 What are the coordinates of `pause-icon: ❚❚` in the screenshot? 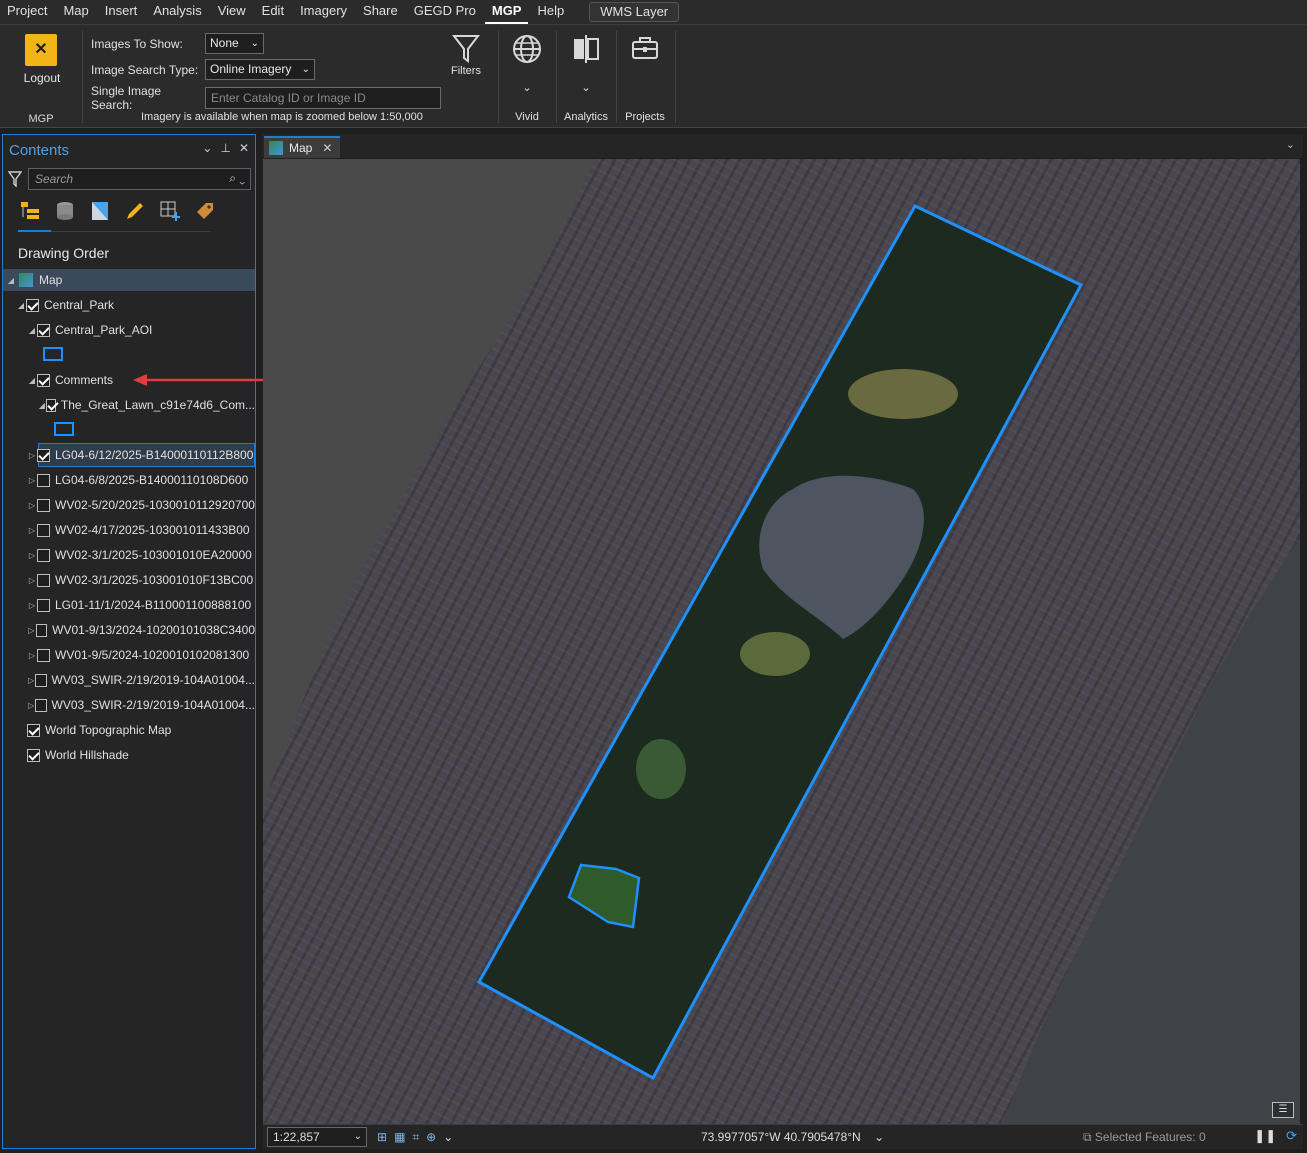 It's located at (1265, 1136).